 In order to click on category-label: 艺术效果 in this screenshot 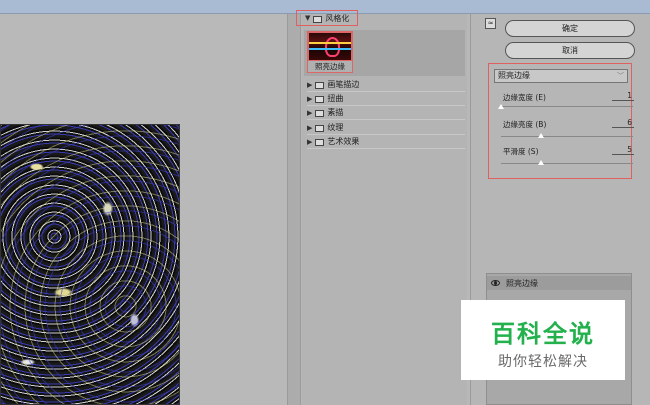, I will do `click(343, 141)`.